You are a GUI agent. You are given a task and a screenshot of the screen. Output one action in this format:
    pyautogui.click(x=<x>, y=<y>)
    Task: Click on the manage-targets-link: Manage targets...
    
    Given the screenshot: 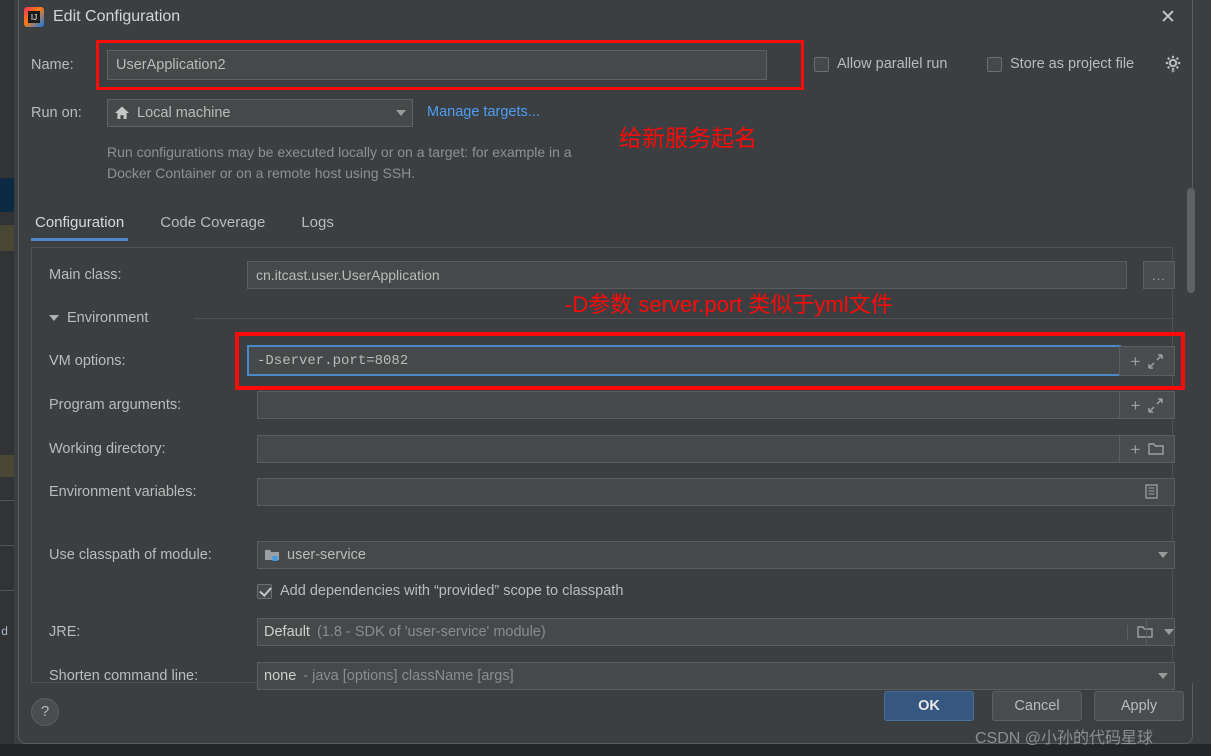 What is the action you would take?
    pyautogui.click(x=483, y=112)
    